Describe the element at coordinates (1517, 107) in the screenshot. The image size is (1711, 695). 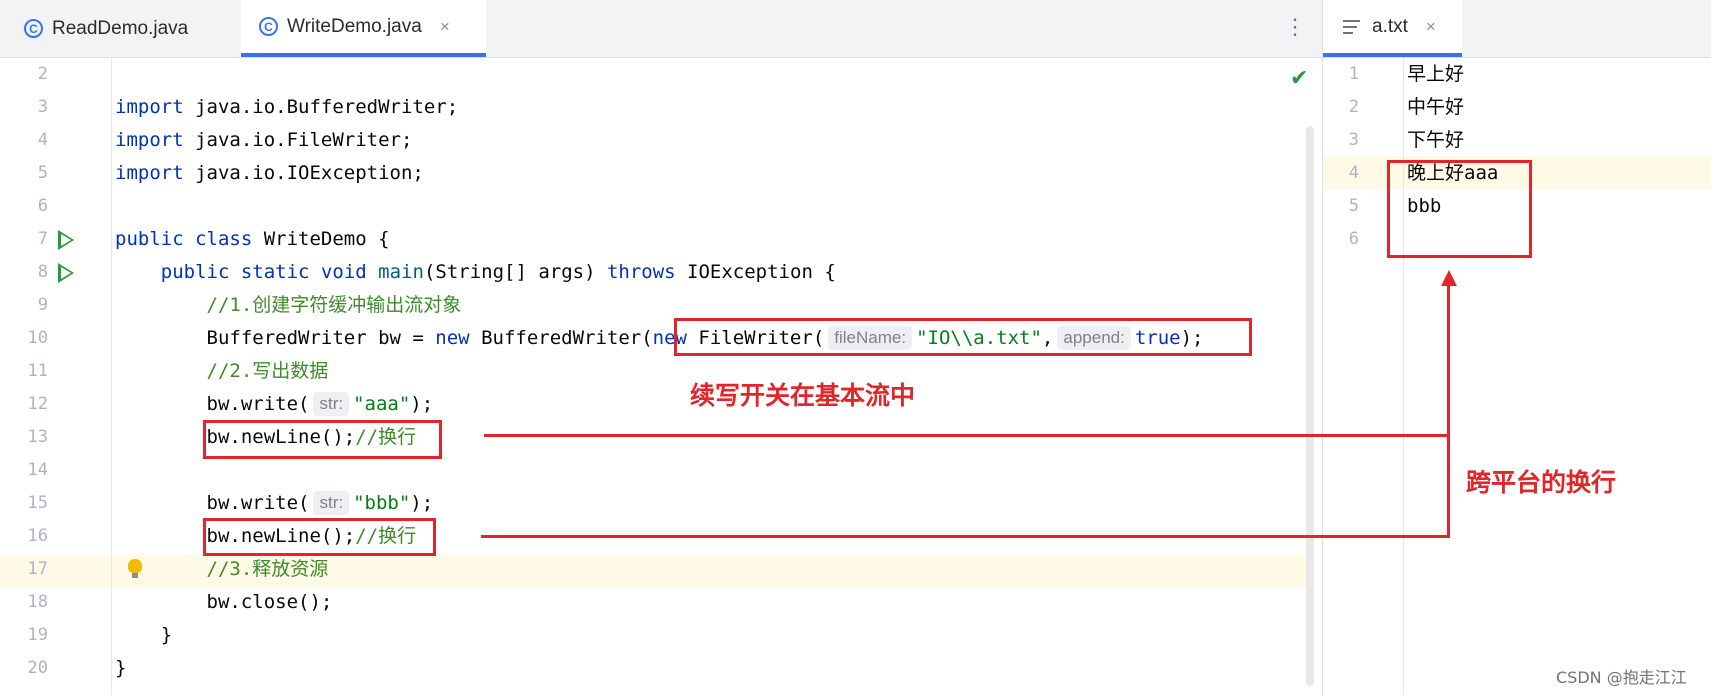
I see `file-line: 2 中午好` at that location.